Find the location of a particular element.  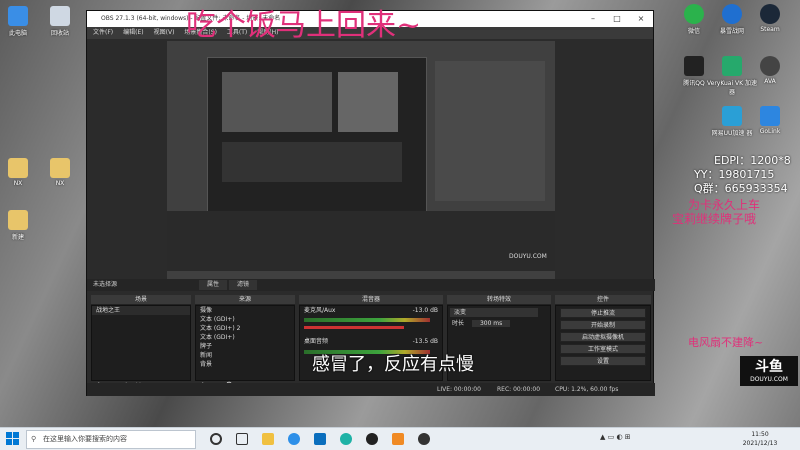

scenes-dock: 战地之王 is located at coordinates (141, 343).